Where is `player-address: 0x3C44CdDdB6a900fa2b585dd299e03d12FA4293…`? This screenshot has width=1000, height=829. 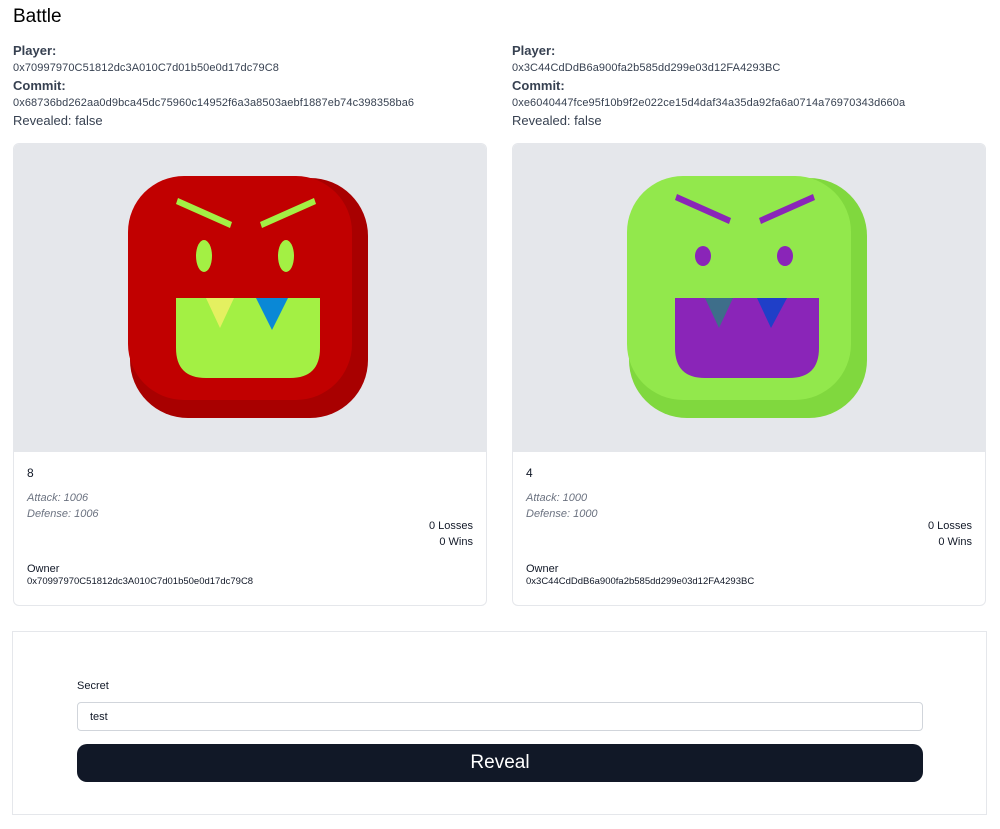 player-address: 0x3C44CdDdB6a900fa2b585dd299e03d12FA4293… is located at coordinates (646, 68).